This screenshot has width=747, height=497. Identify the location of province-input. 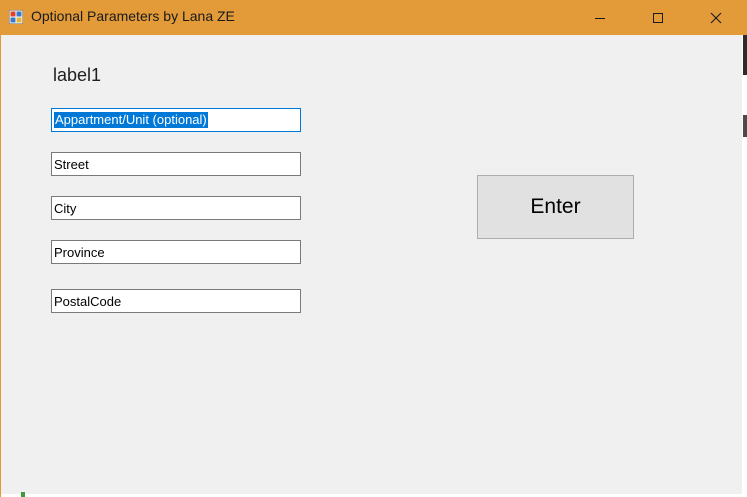
(176, 252).